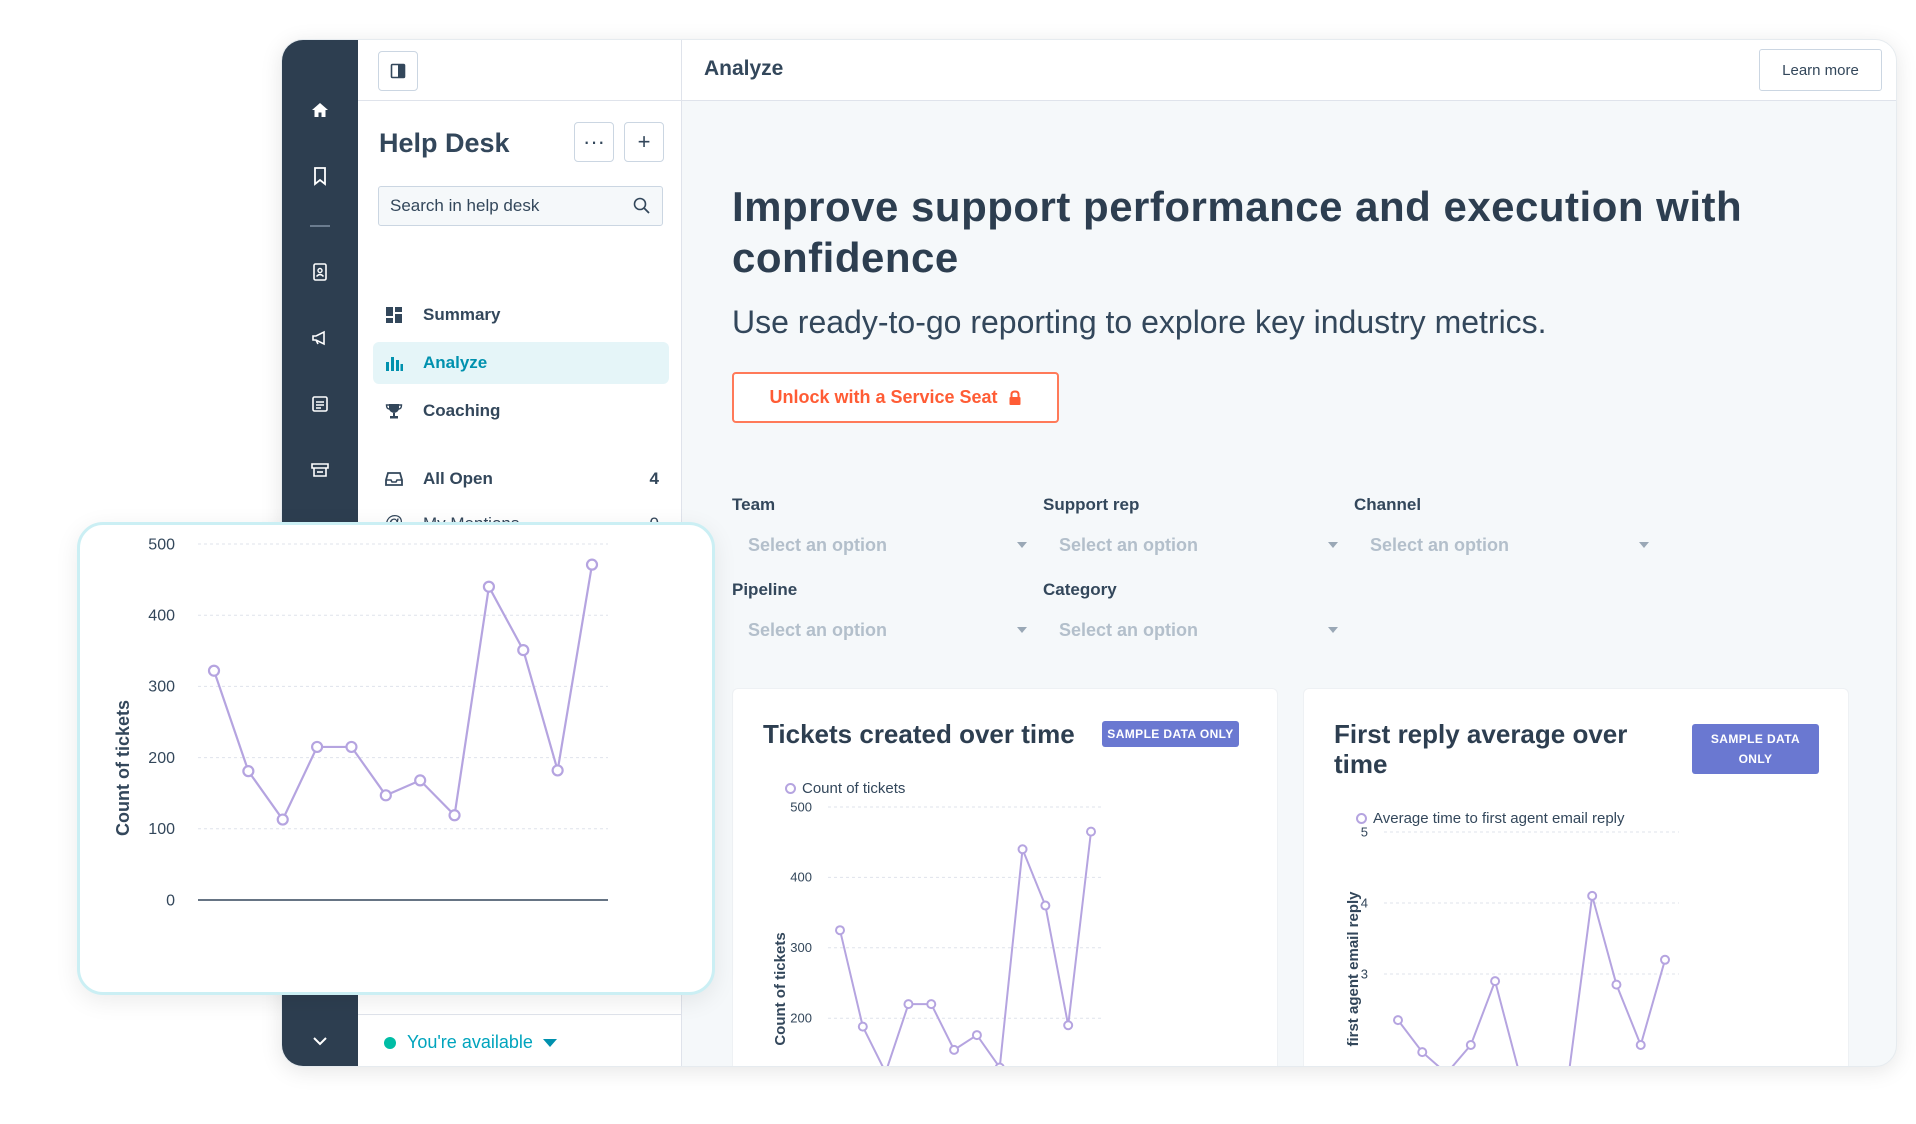 This screenshot has height=1124, width=1916. What do you see at coordinates (521, 411) in the screenshot?
I see `nav-item-coaching: Coaching` at bounding box center [521, 411].